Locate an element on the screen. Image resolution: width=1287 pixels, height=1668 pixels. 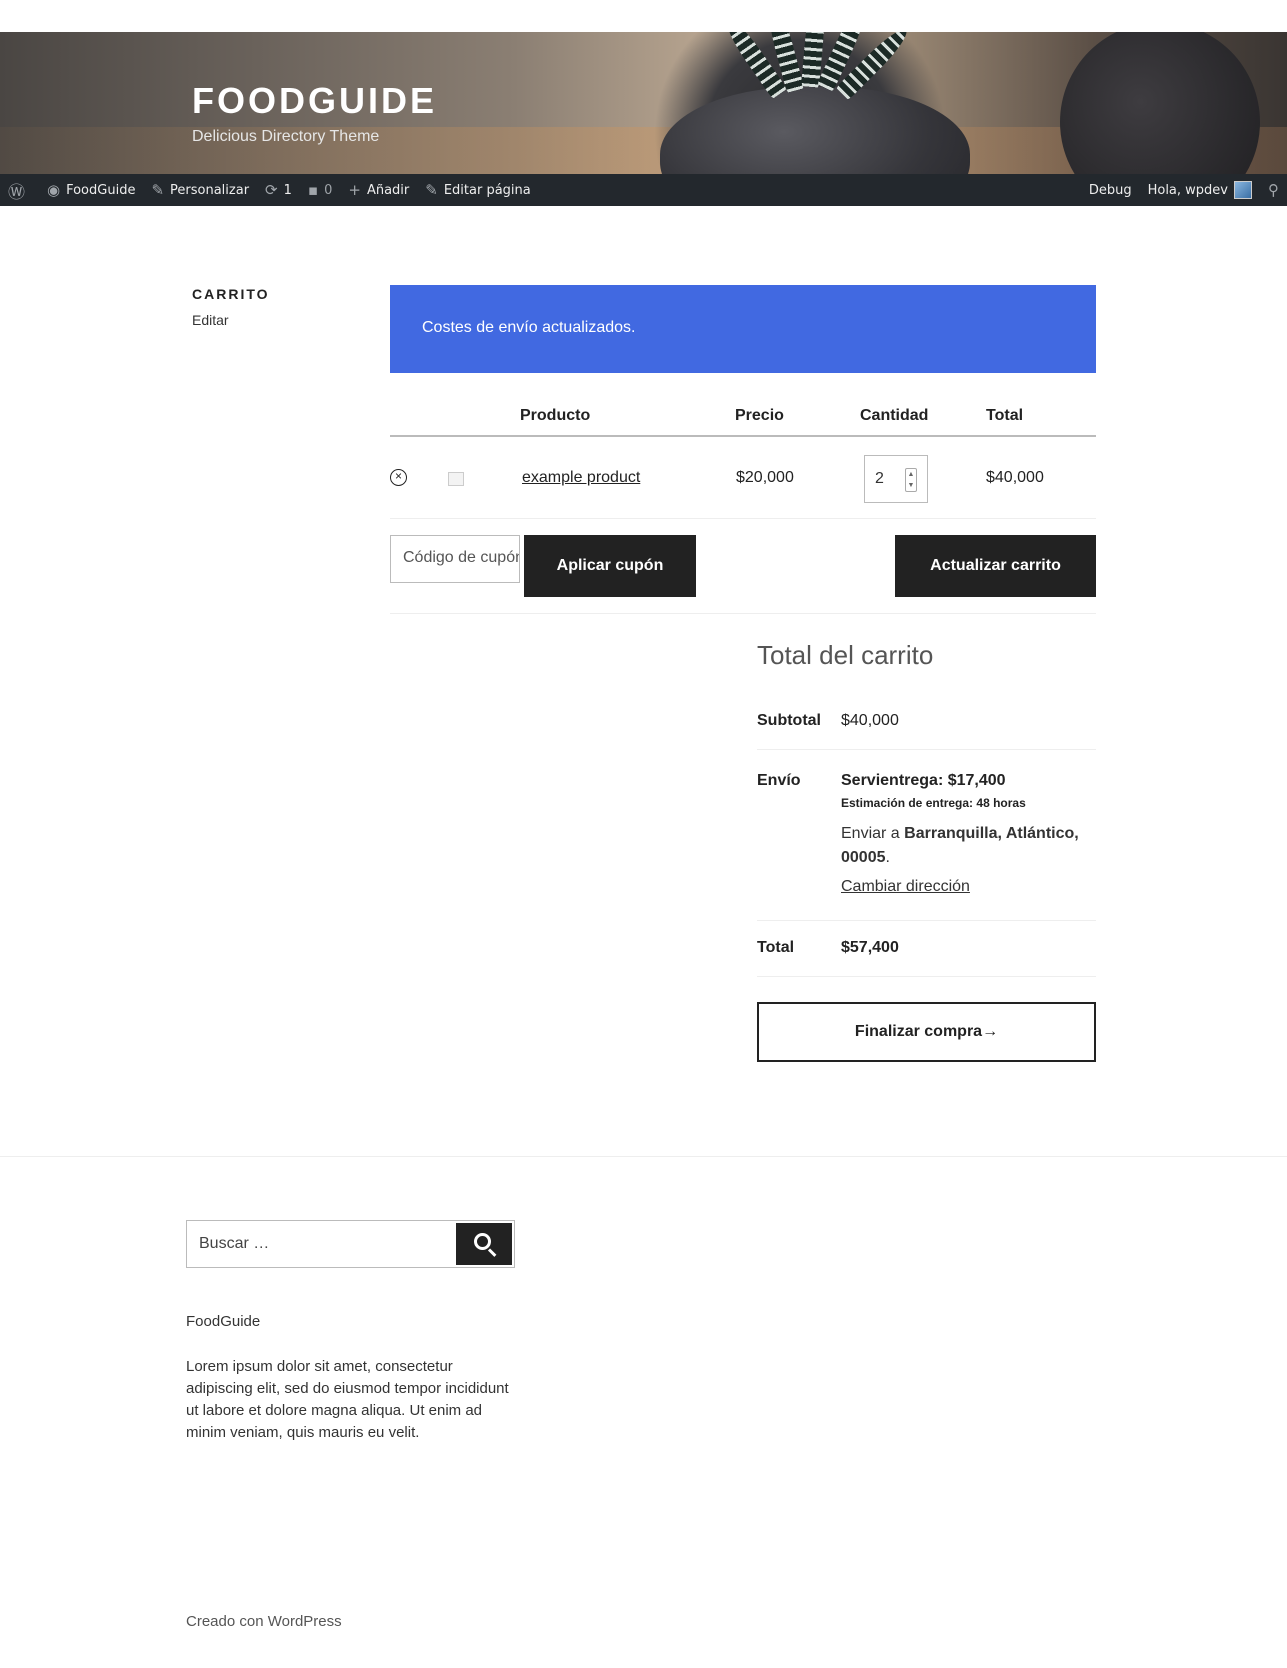
product-price: $20,000 is located at coordinates (765, 477).